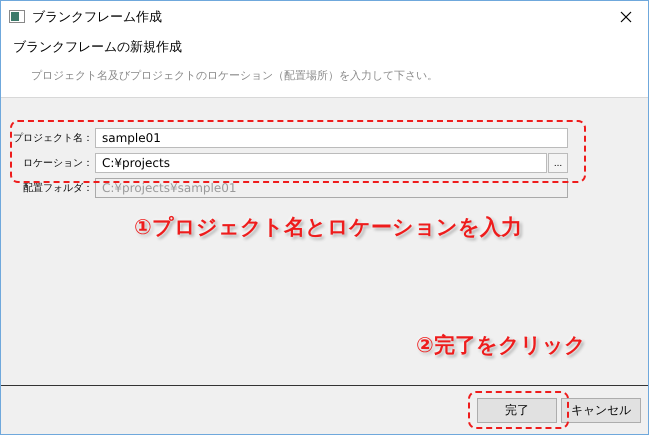  I want to click on annotation-text: ①プロジェクト名とロケーションを入力, so click(328, 227).